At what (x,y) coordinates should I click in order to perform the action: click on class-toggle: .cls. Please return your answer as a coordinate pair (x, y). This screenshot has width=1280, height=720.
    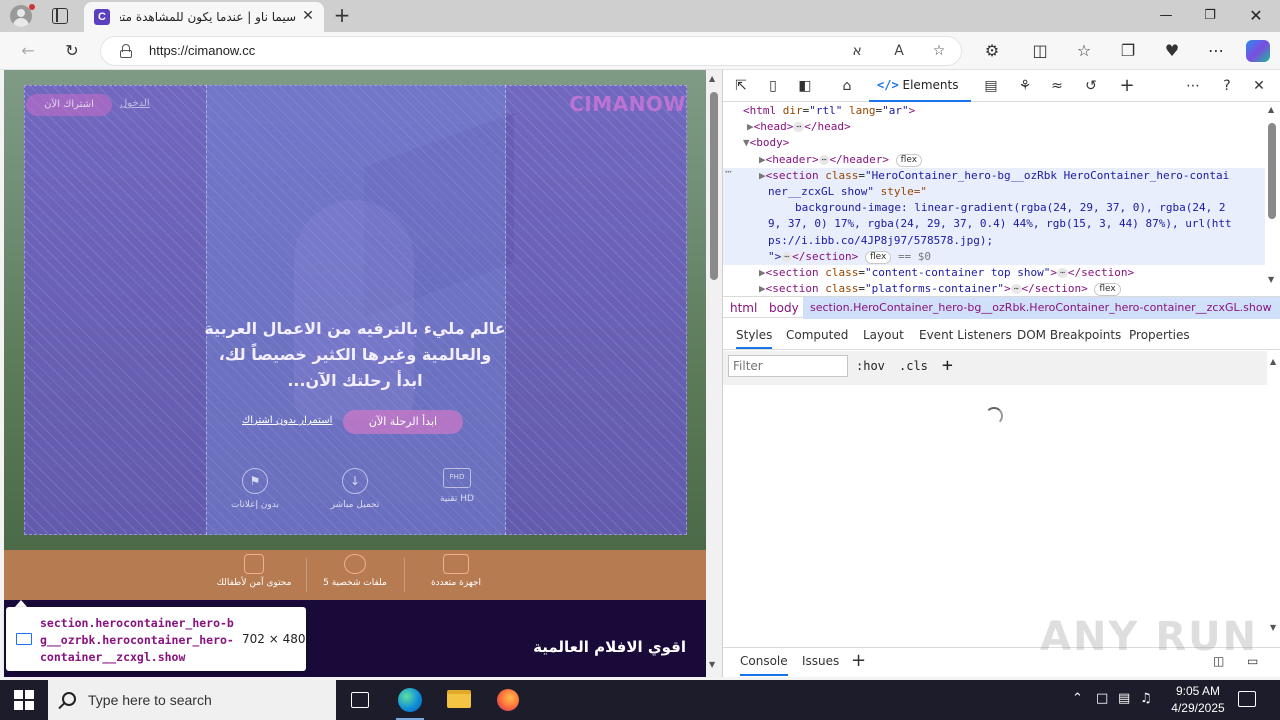
    Looking at the image, I should click on (913, 366).